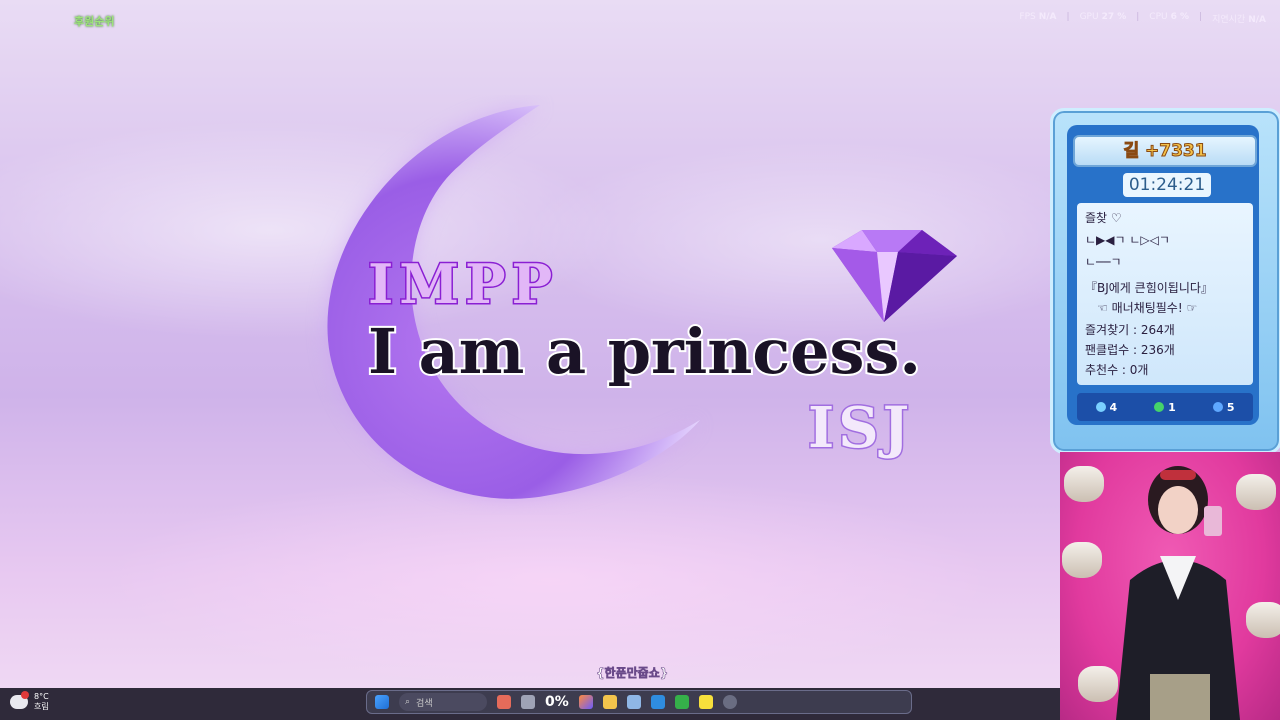  I want to click on panel-status-bar: 4 1 5, so click(1165, 407).